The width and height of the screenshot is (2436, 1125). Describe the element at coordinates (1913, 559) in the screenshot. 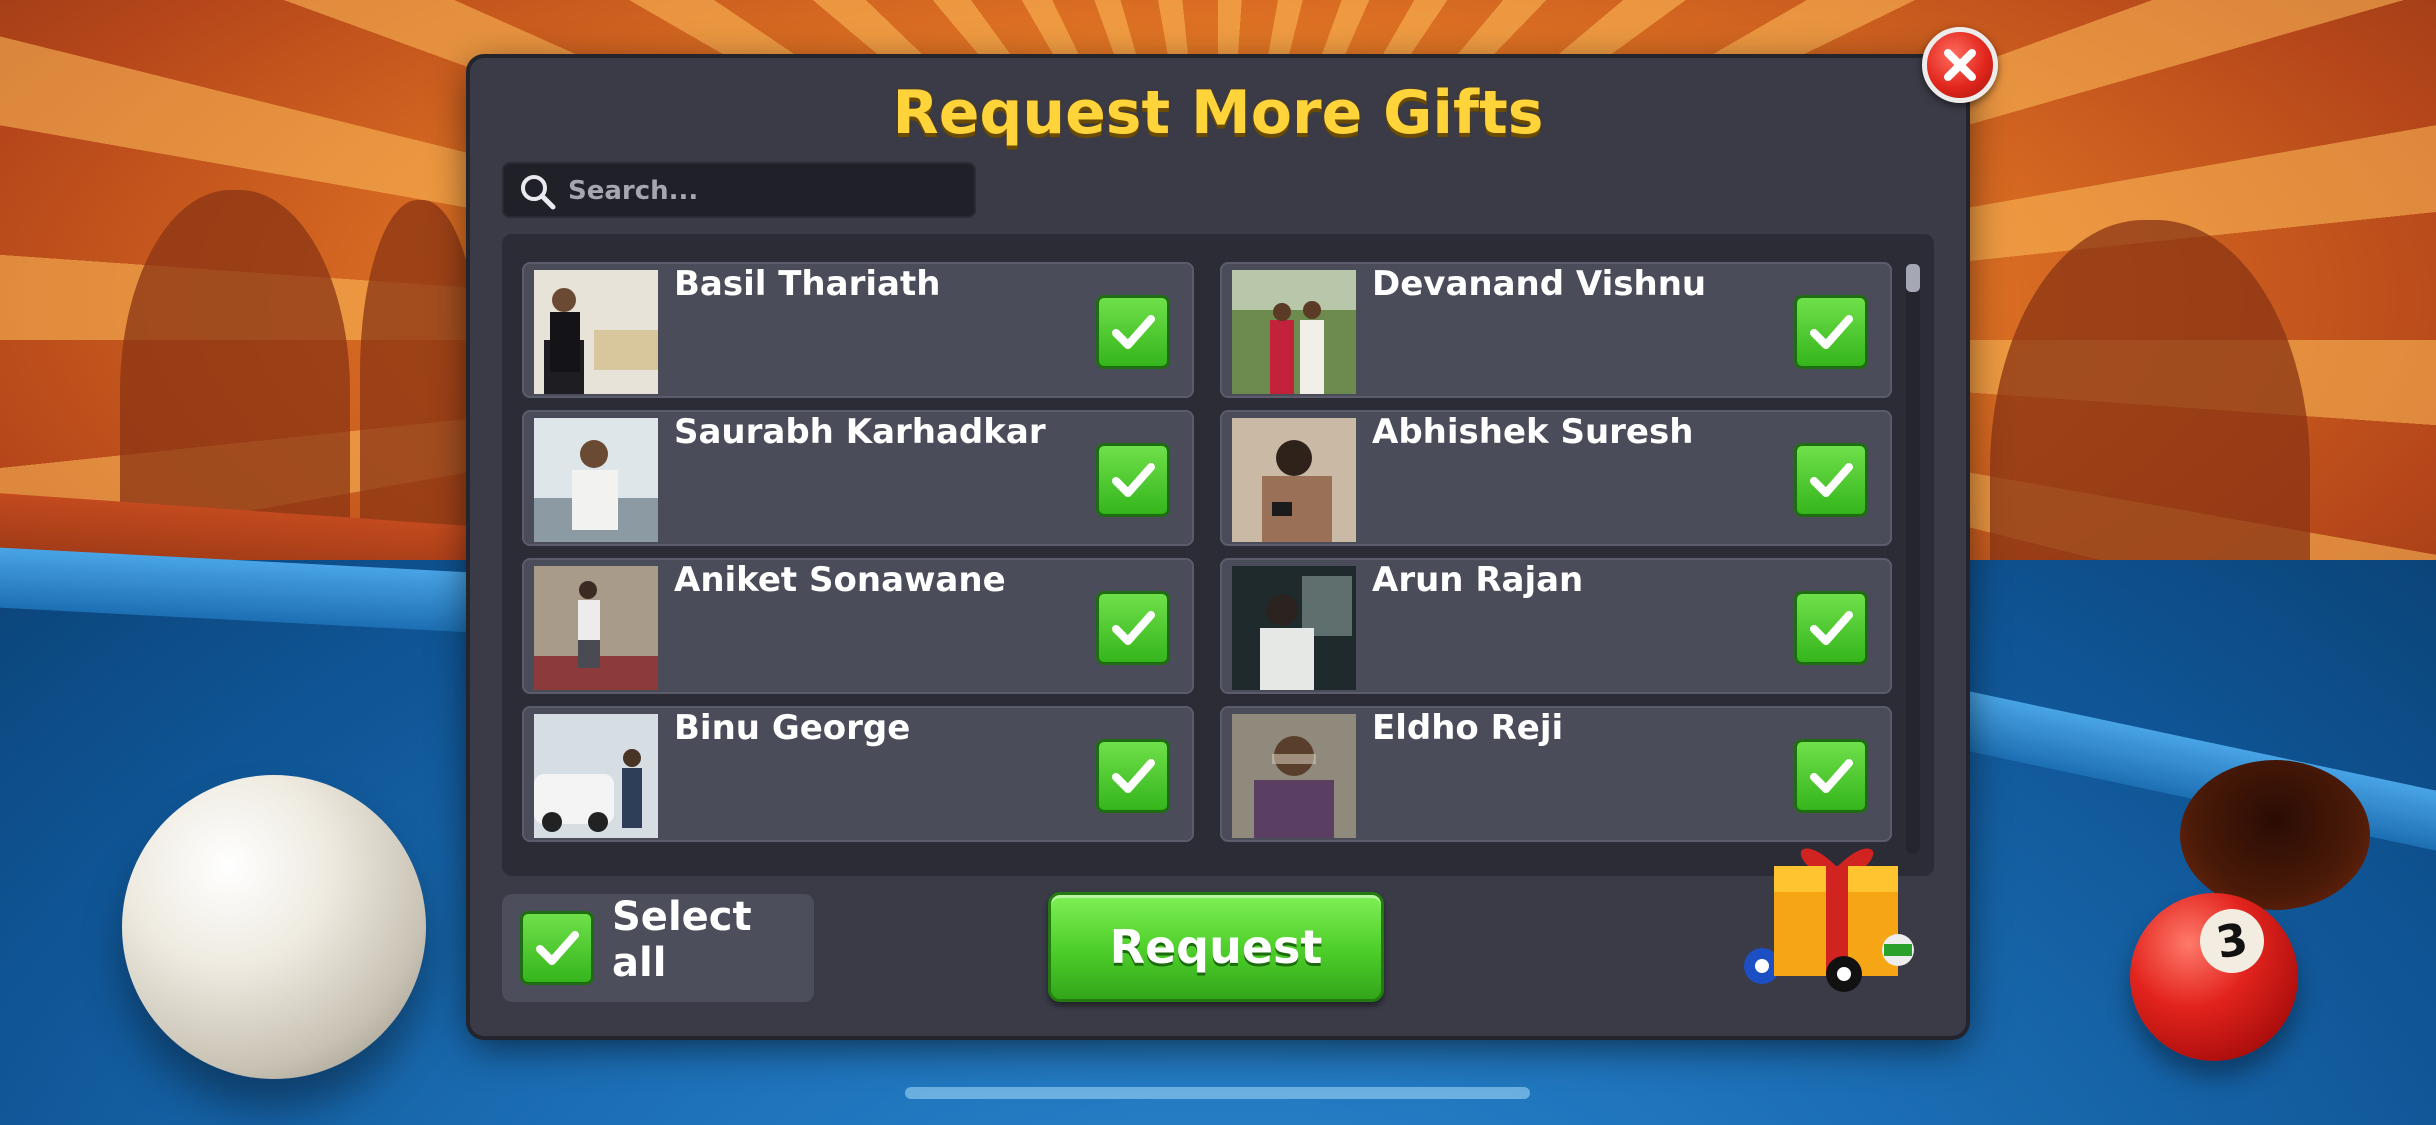

I see `scrollbar-track` at that location.